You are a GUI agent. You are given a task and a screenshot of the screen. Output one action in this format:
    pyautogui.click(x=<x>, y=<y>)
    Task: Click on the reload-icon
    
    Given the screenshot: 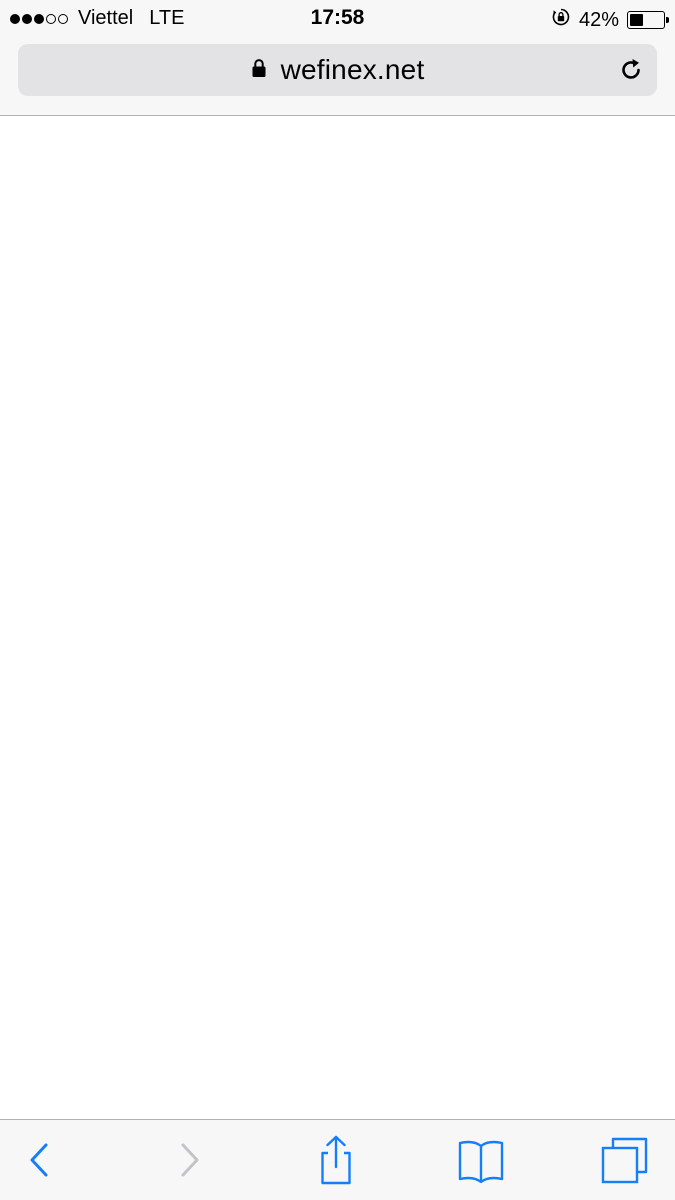 What is the action you would take?
    pyautogui.click(x=631, y=69)
    